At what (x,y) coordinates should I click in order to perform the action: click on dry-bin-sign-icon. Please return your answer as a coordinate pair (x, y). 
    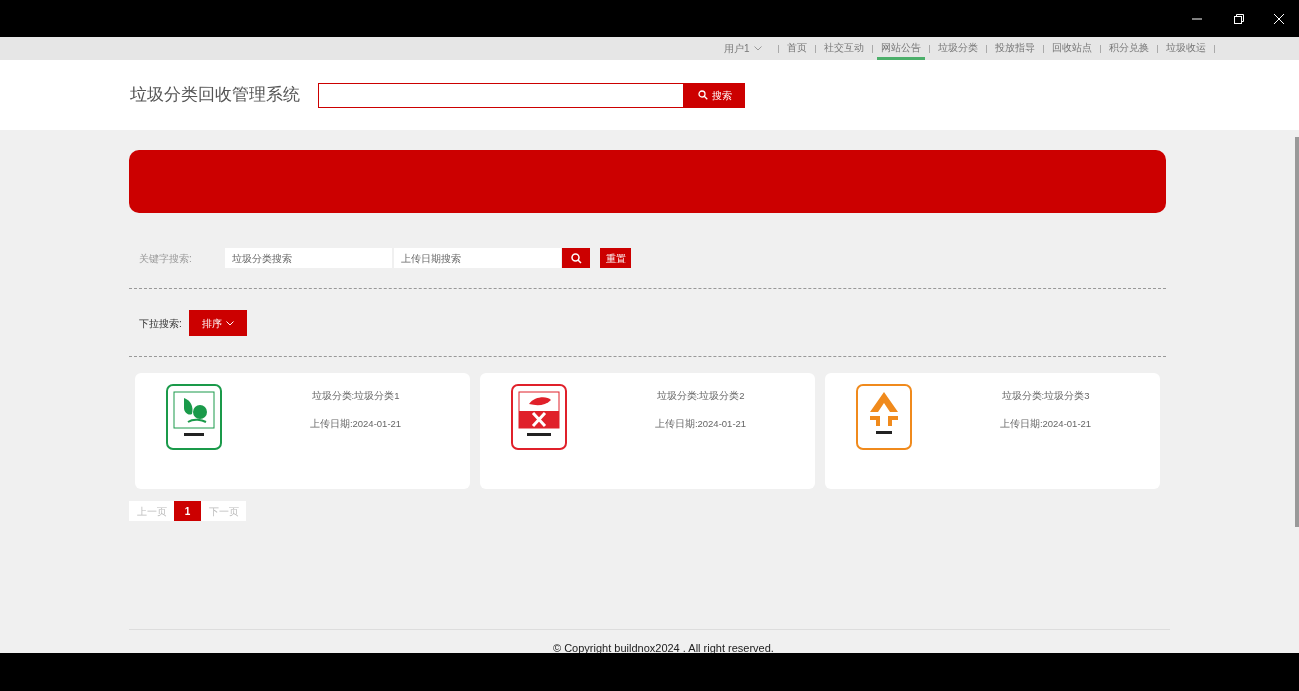
    Looking at the image, I should click on (884, 417).